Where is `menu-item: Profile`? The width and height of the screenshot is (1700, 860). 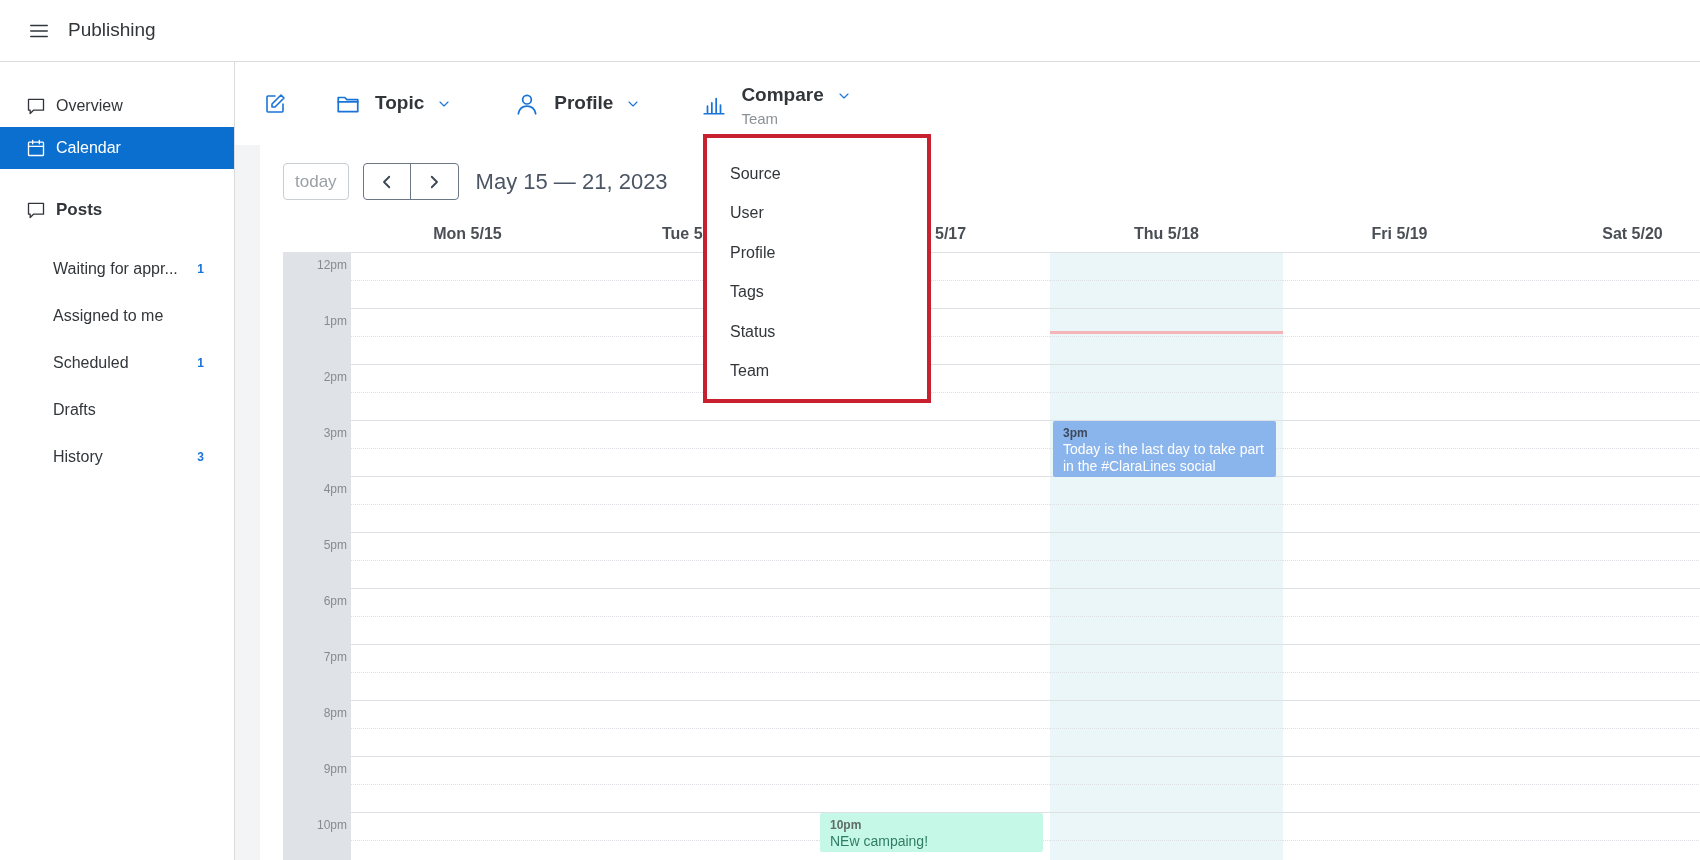
menu-item: Profile is located at coordinates (817, 253).